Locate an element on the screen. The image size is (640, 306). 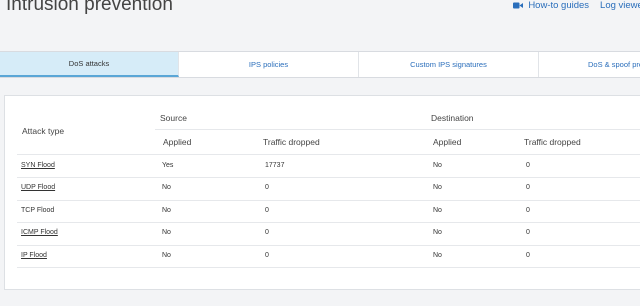
page-title: Intrusion prevention is located at coordinates (89, 7).